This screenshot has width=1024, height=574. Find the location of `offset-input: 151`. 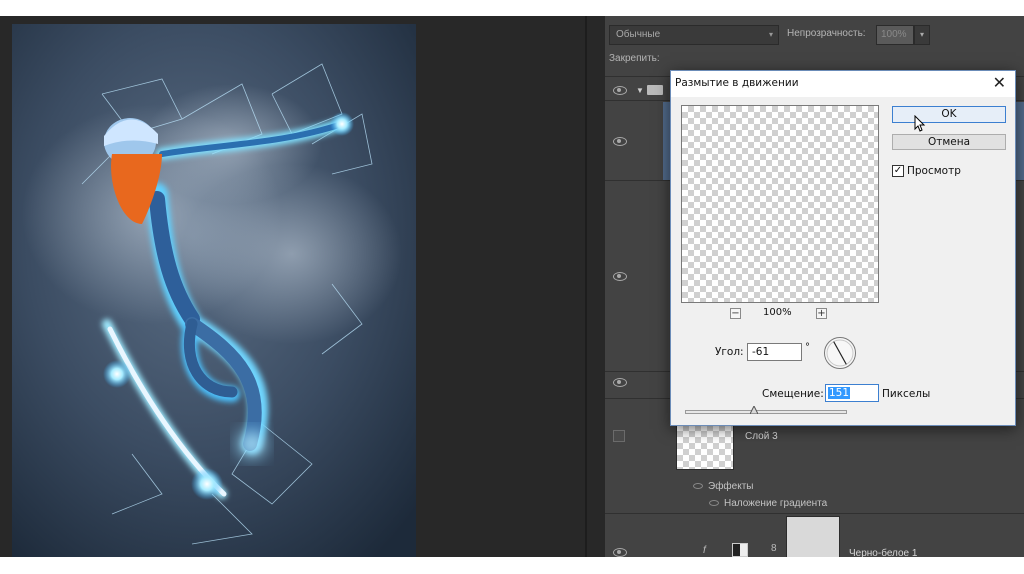

offset-input: 151 is located at coordinates (852, 393).